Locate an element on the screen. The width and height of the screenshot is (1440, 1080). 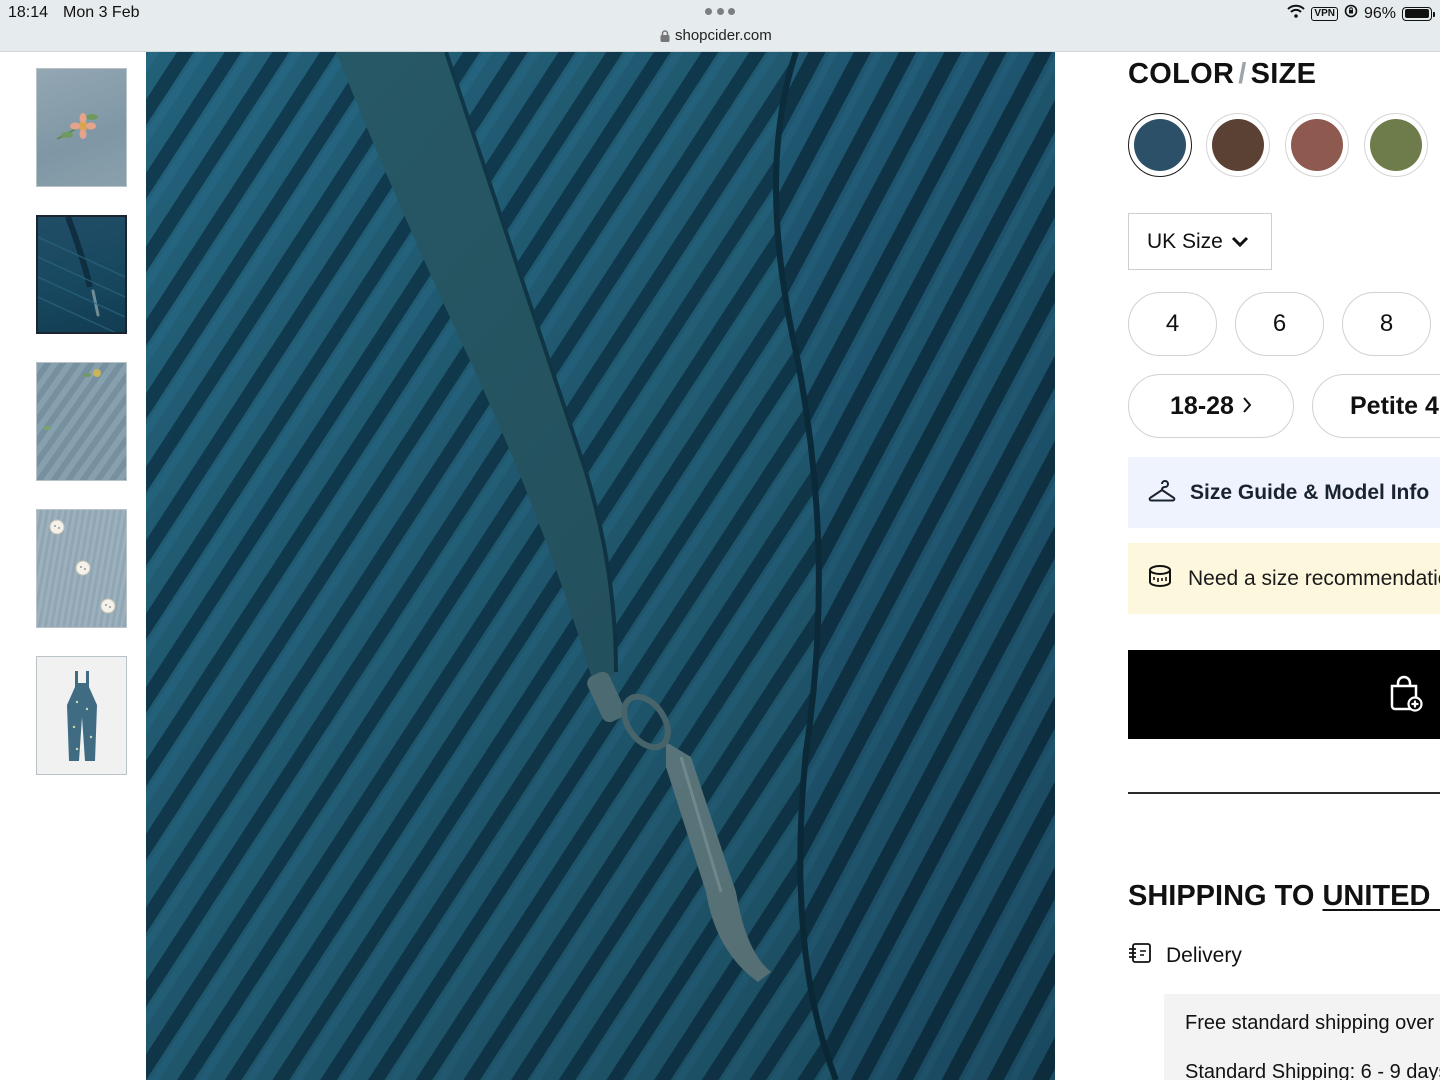
heading-slash: / is located at coordinates (1242, 74).